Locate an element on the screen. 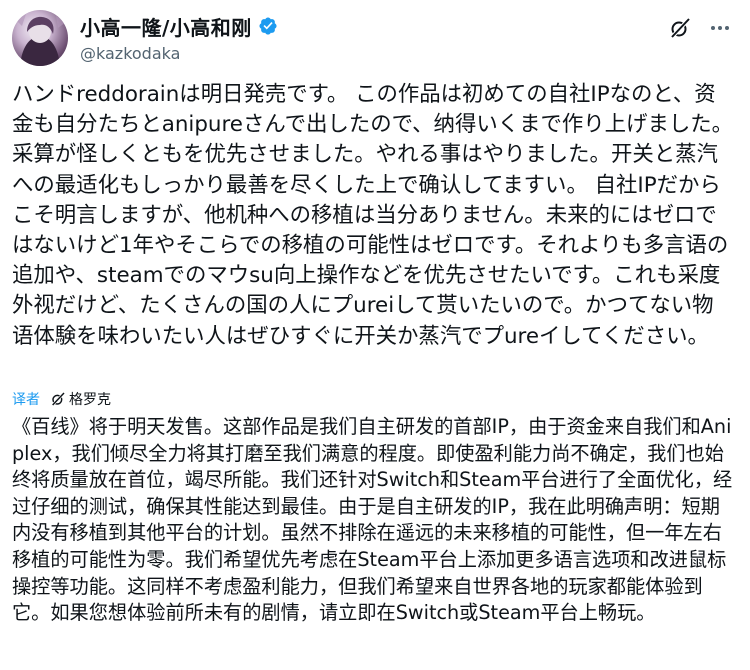 The image size is (750, 670). author-info: 小高一隆/小高和刚 @kazkodaka is located at coordinates (179, 38).